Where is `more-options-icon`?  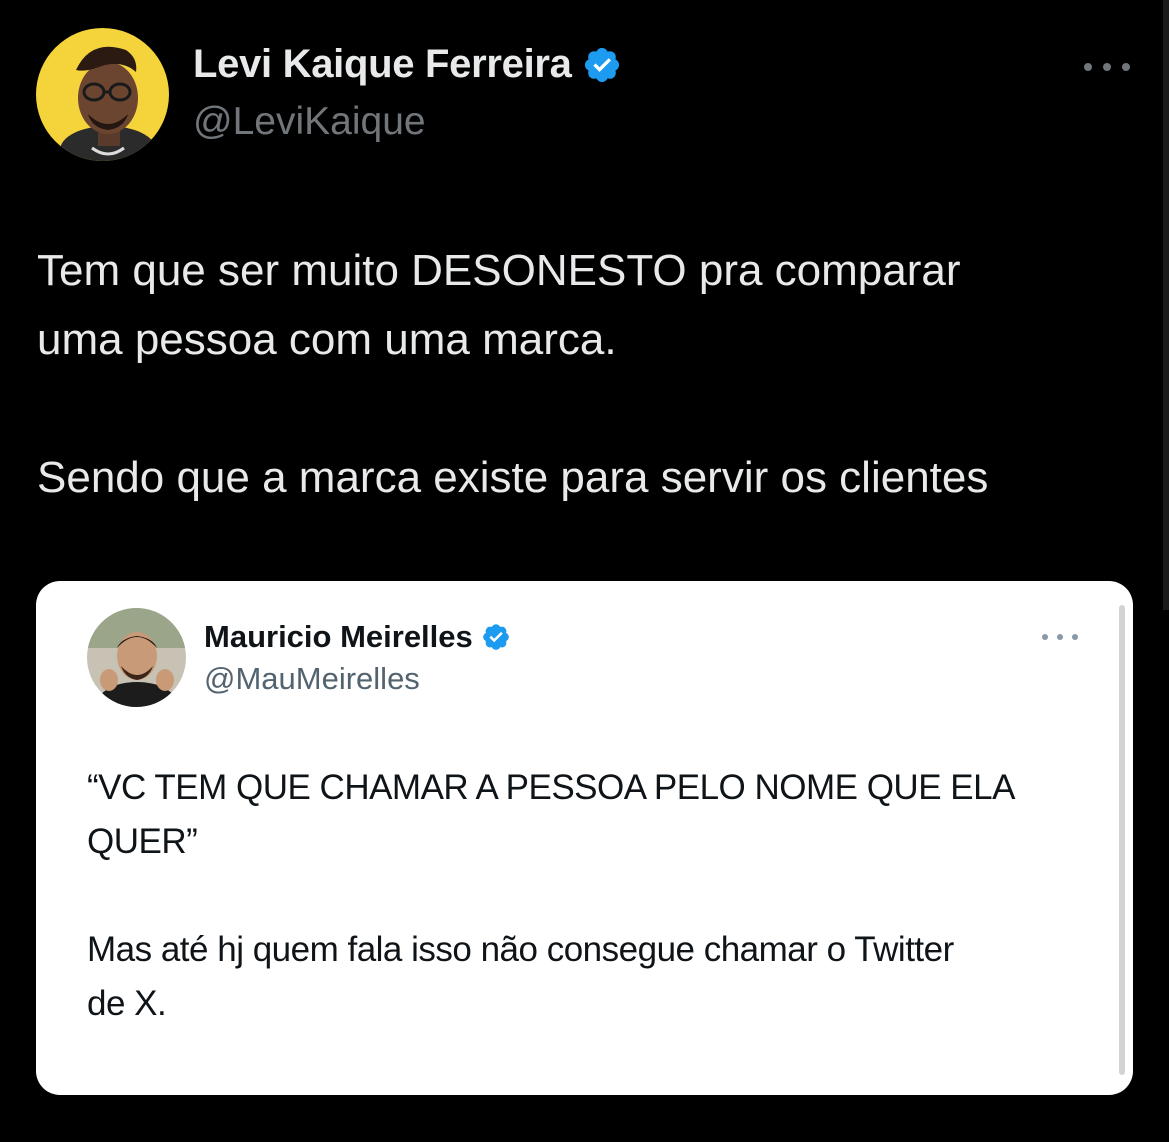
more-options-icon is located at coordinates (1107, 67).